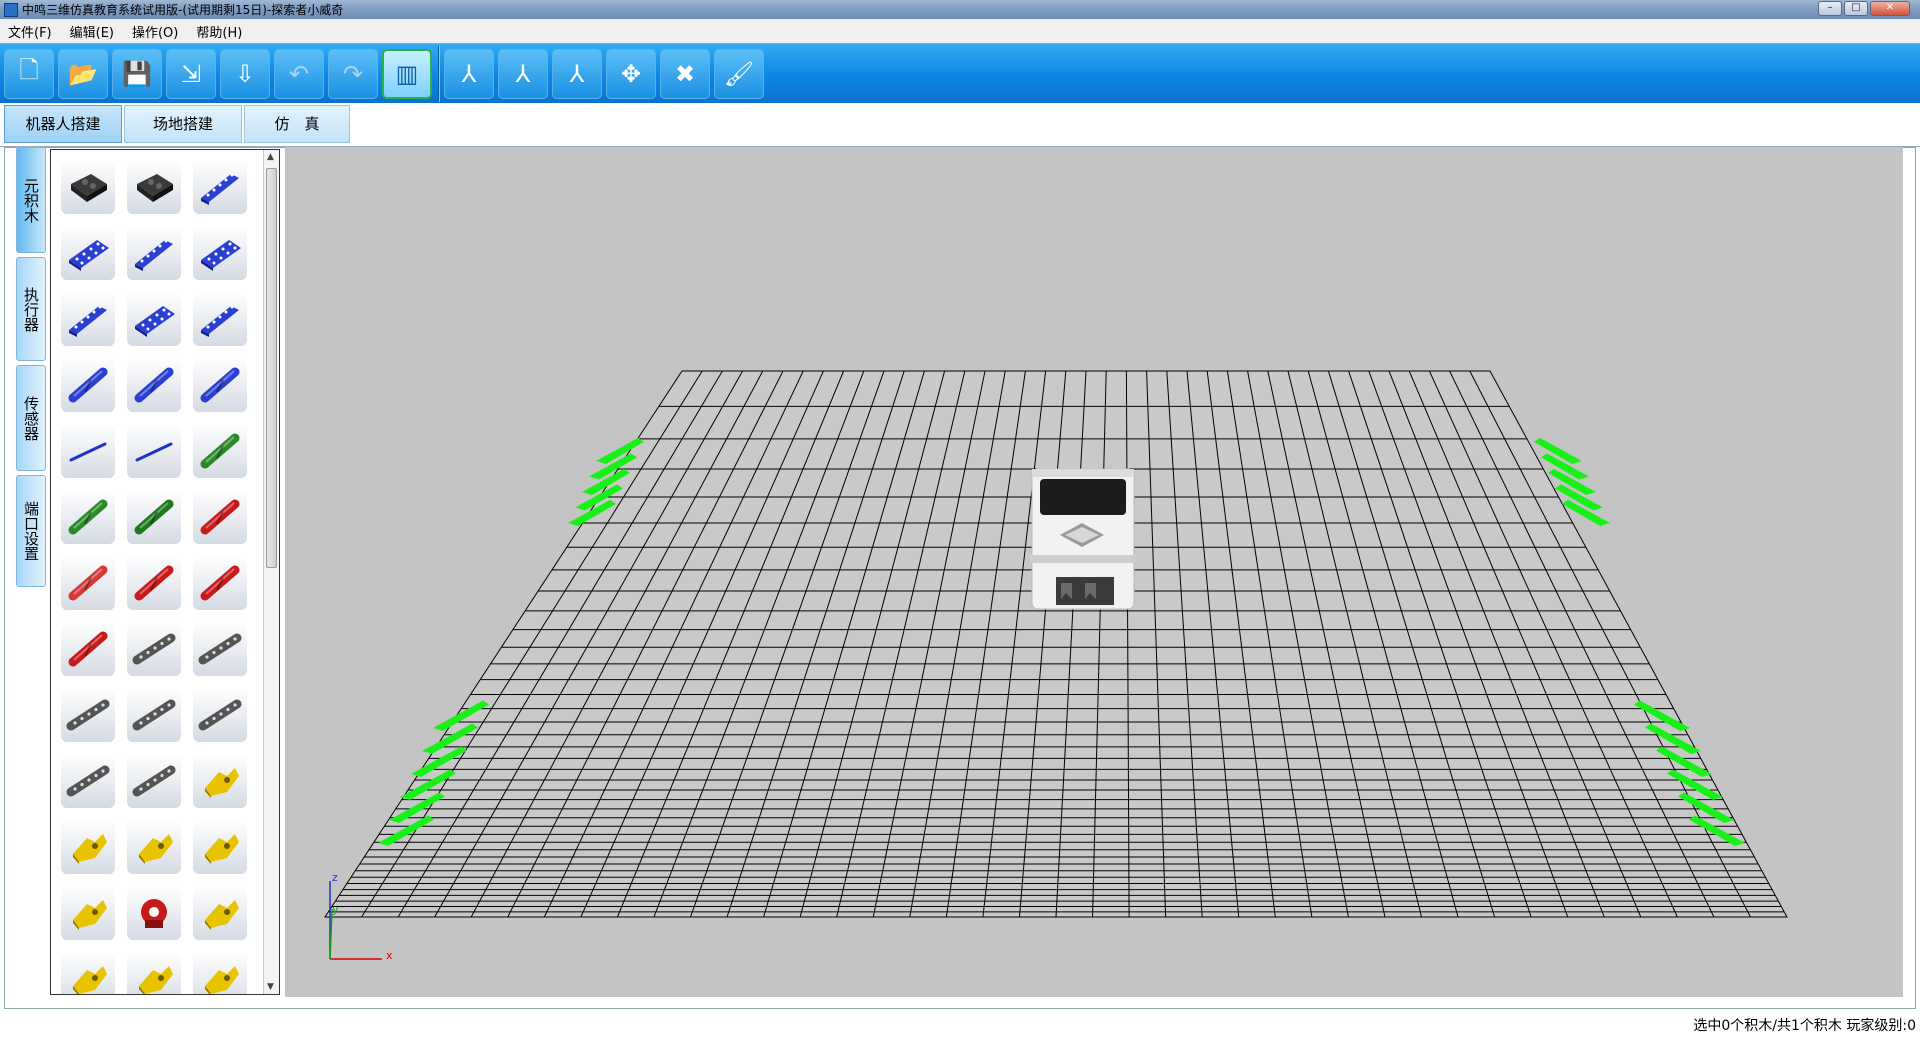  Describe the element at coordinates (523, 73) in the screenshot. I see `rotate-y-button: ⅄` at that location.